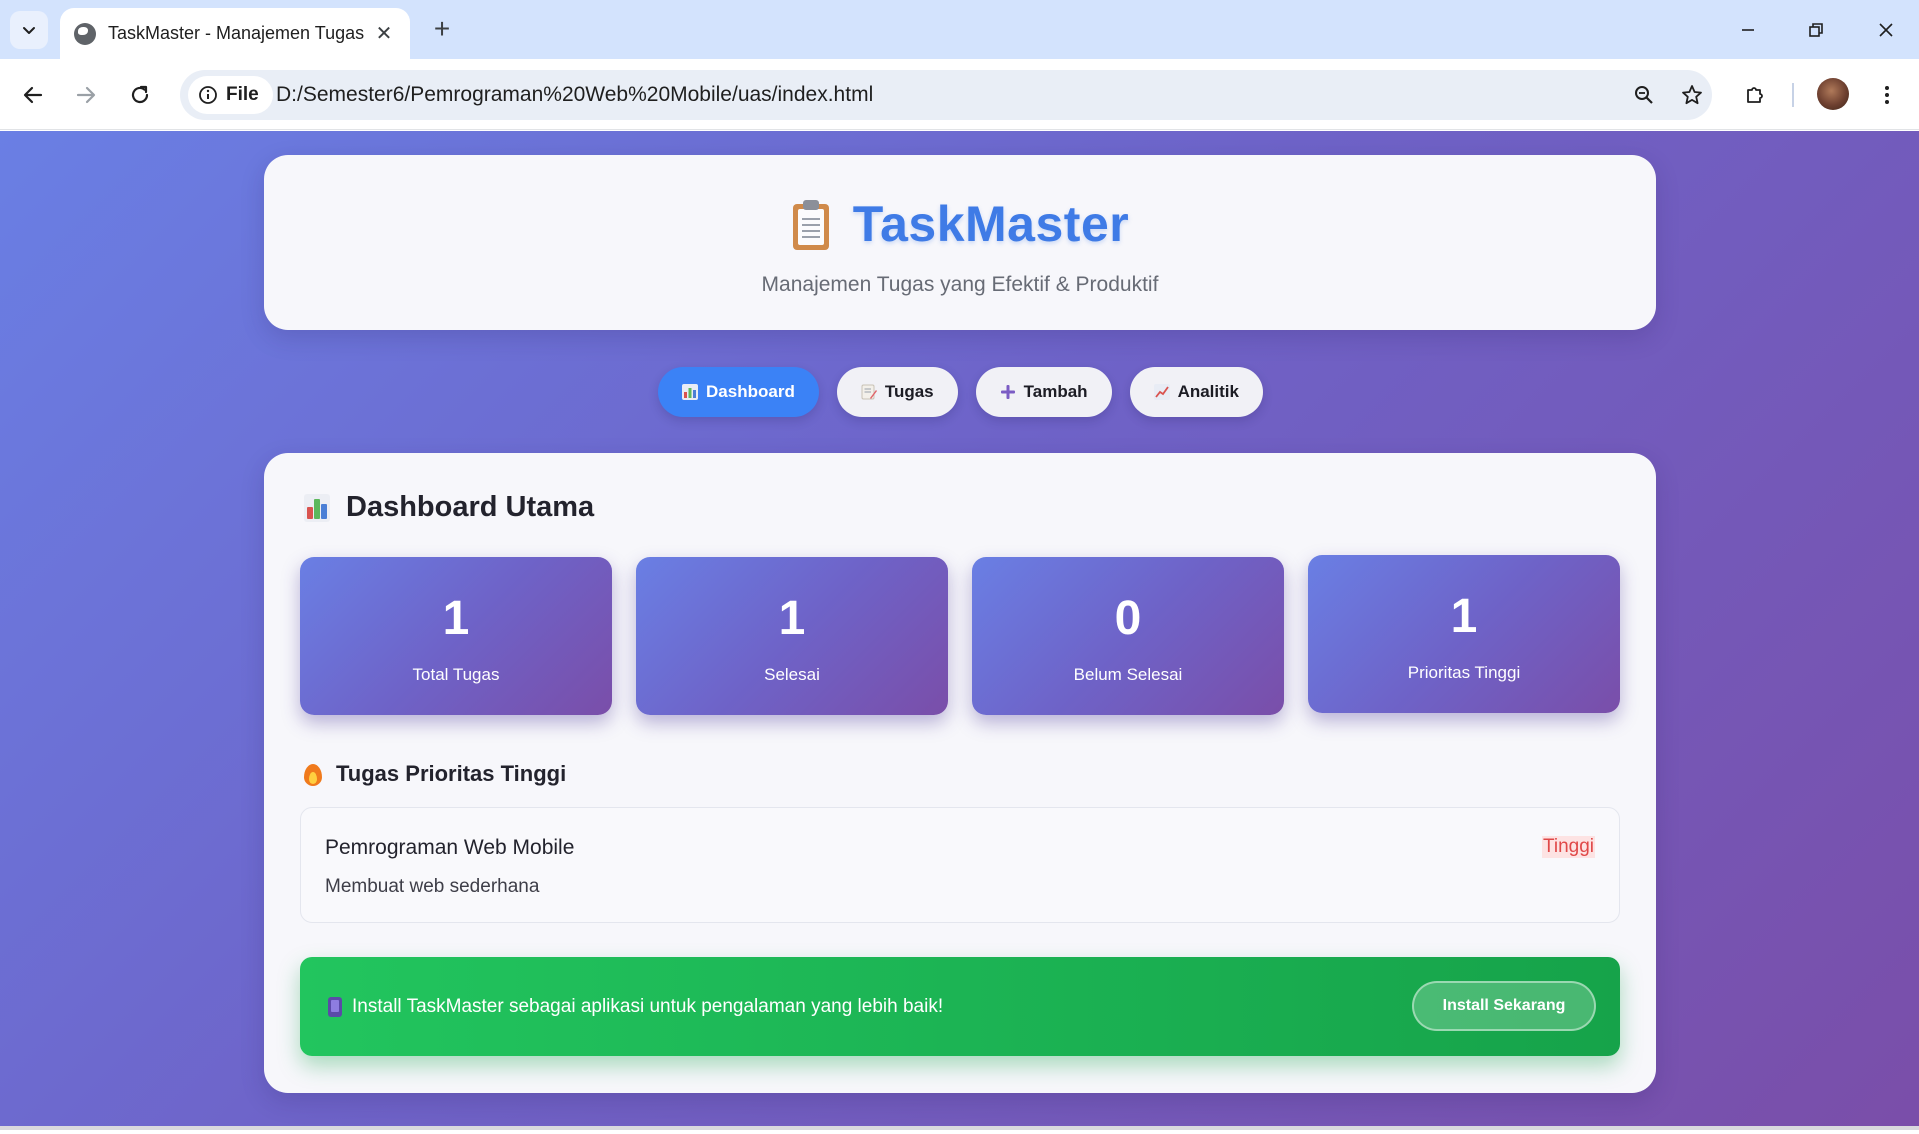 The image size is (1919, 1134). What do you see at coordinates (959, 392) in the screenshot?
I see `main-nav: Dashboard Tugas Tambah Analitik` at bounding box center [959, 392].